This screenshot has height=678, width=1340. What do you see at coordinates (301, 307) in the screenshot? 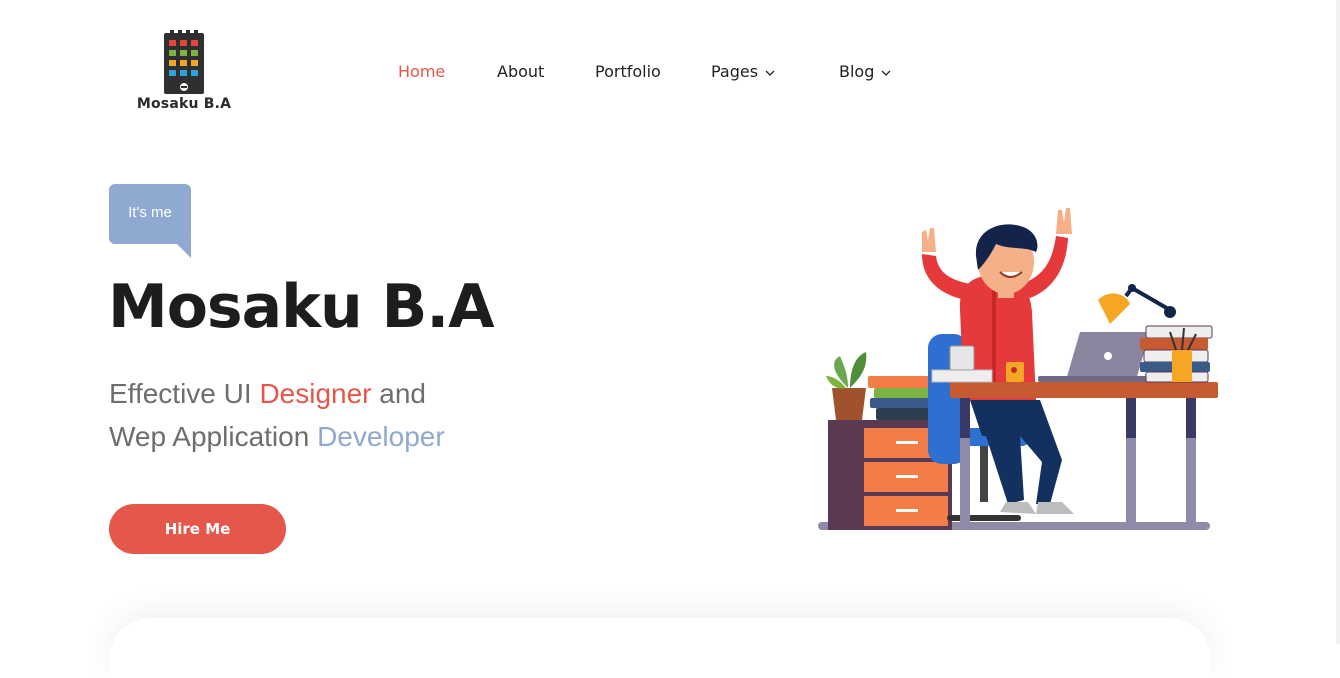
I see `hero-title: Mosaku B.A` at bounding box center [301, 307].